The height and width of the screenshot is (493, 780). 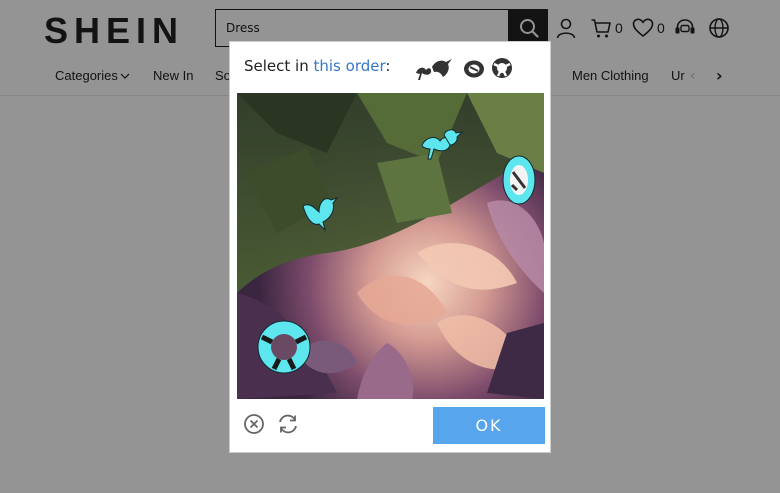 I want to click on refresh-button, so click(x=288, y=424).